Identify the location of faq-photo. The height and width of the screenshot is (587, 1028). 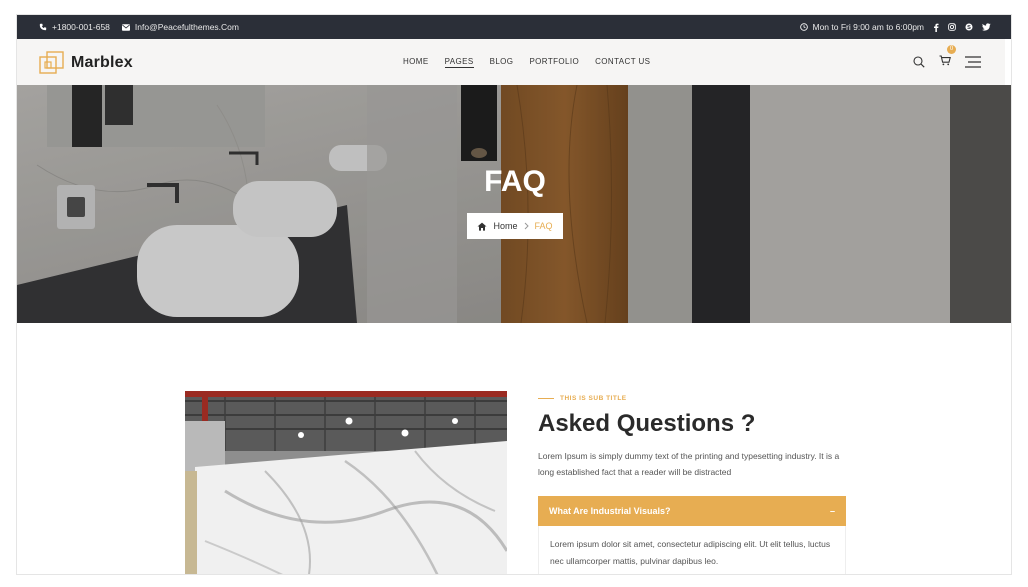
(346, 482).